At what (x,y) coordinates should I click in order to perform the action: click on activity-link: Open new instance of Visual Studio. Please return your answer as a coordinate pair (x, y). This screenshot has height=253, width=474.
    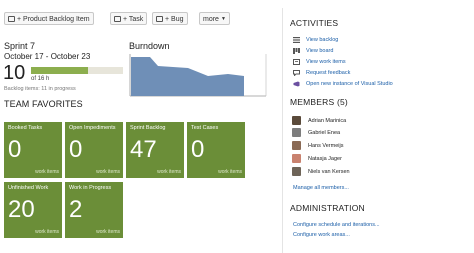
    Looking at the image, I should click on (349, 84).